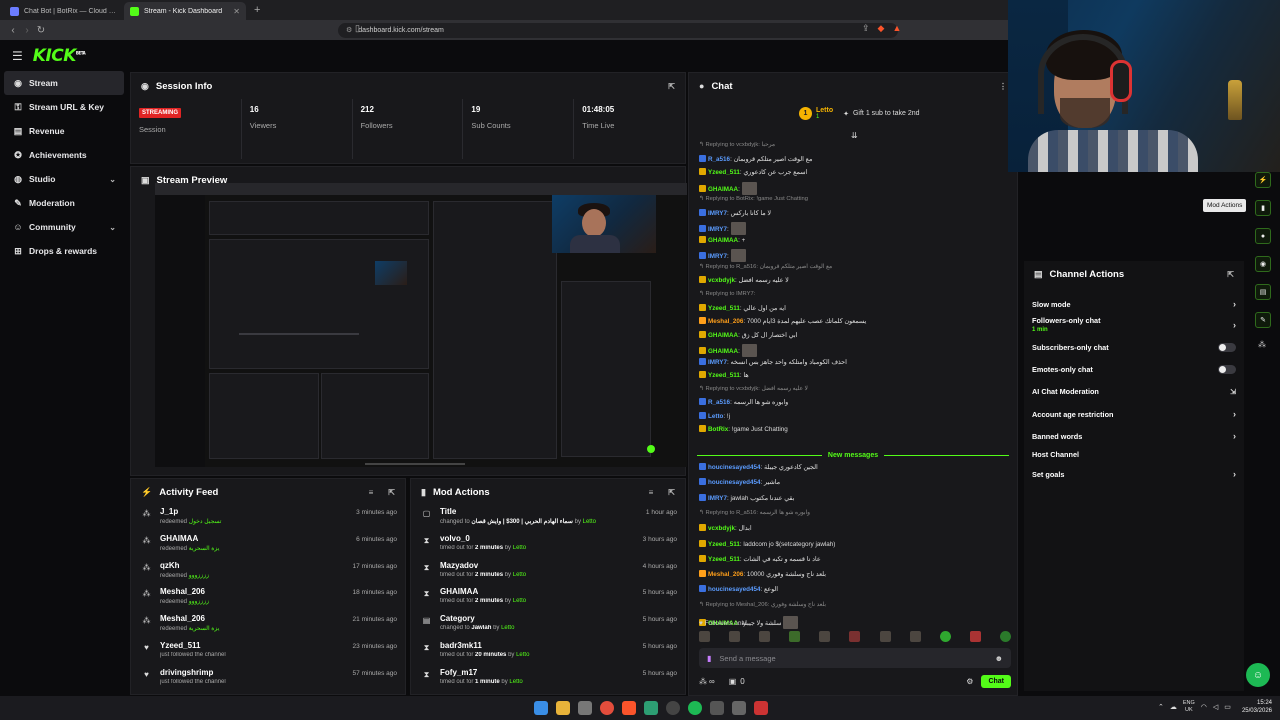 The height and width of the screenshot is (720, 1280). I want to click on sidebar-item-stream: ◉ Stream, so click(64, 83).